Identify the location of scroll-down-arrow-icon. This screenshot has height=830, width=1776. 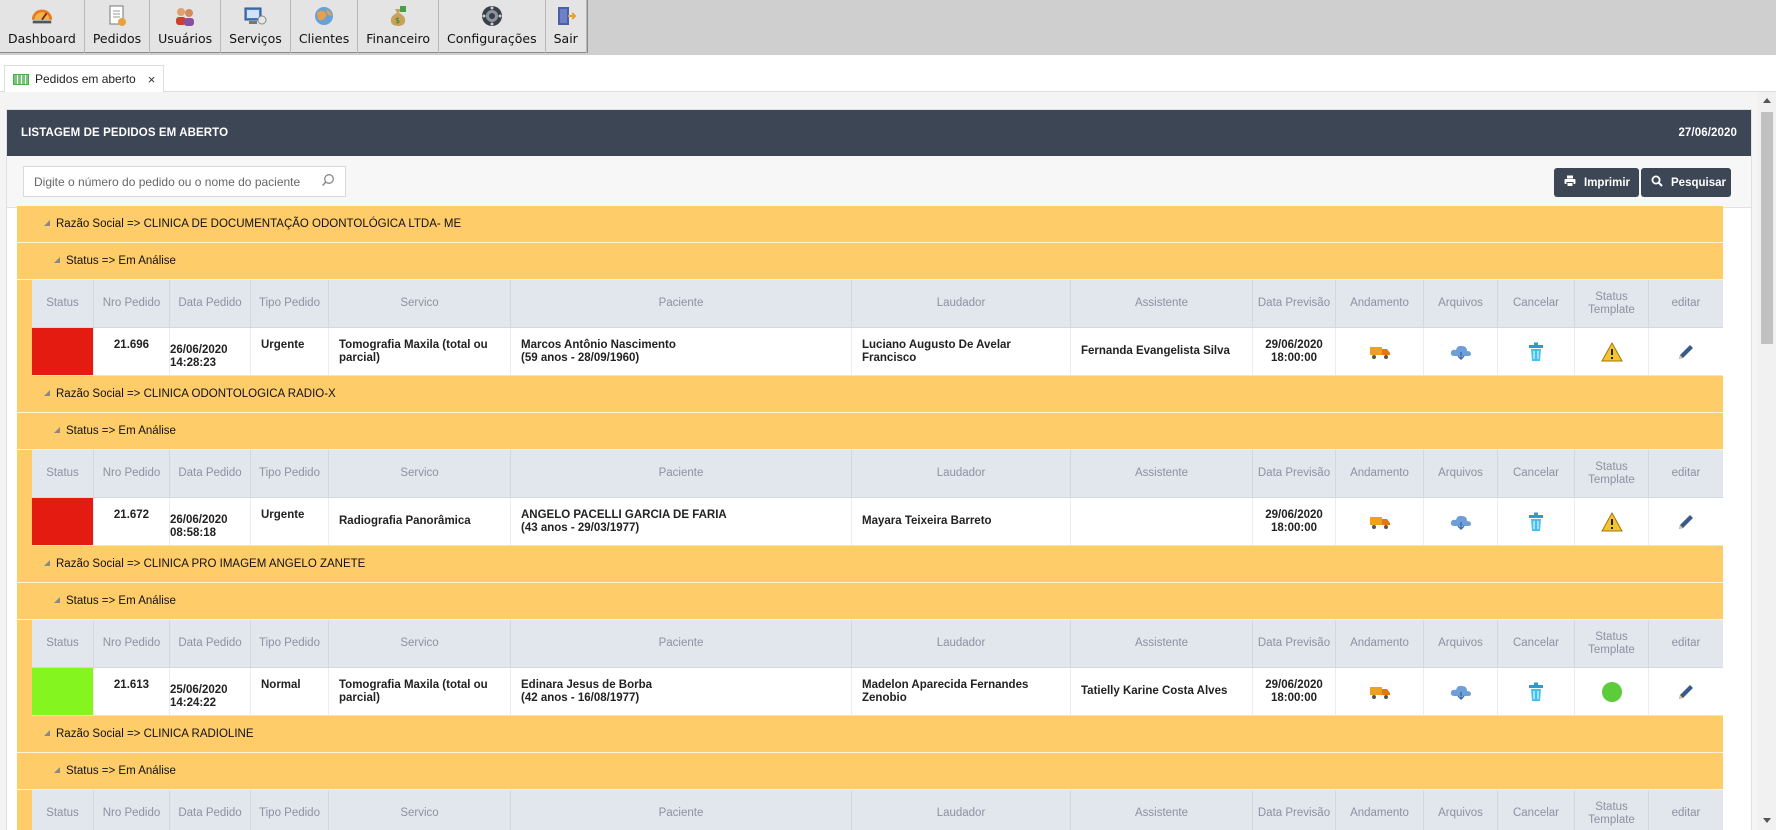
(1767, 820).